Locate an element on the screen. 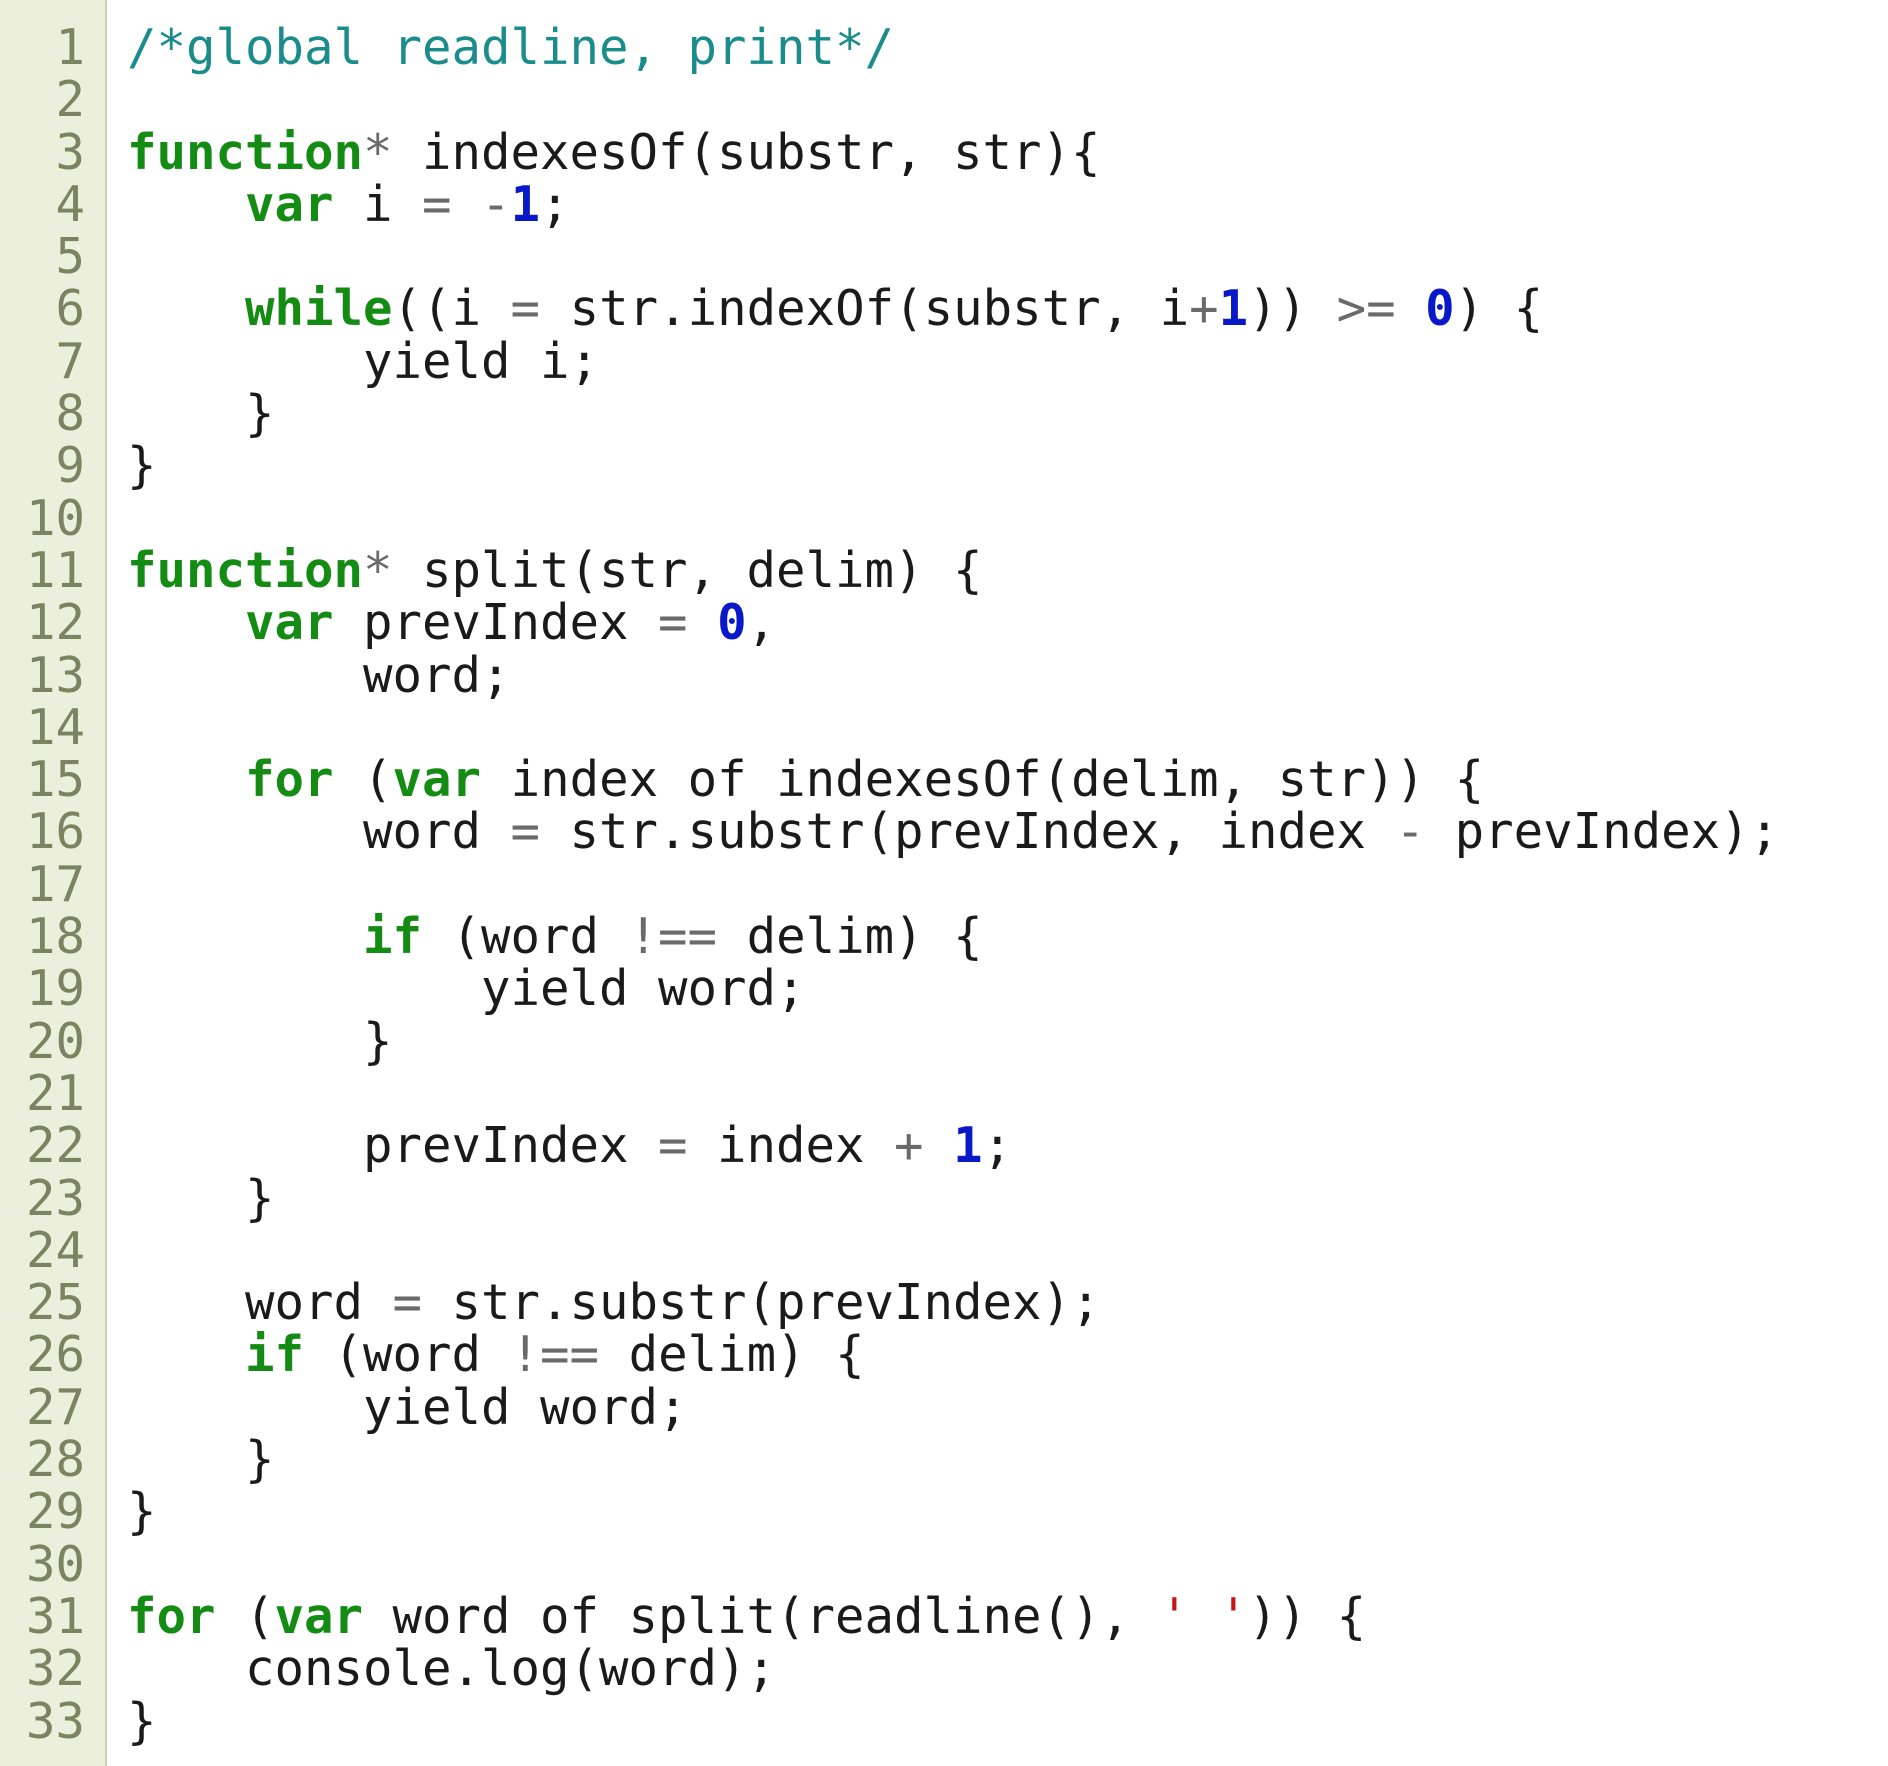 The height and width of the screenshot is (1766, 1888). code-line: /*global readline, print*/ is located at coordinates (1007, 47).